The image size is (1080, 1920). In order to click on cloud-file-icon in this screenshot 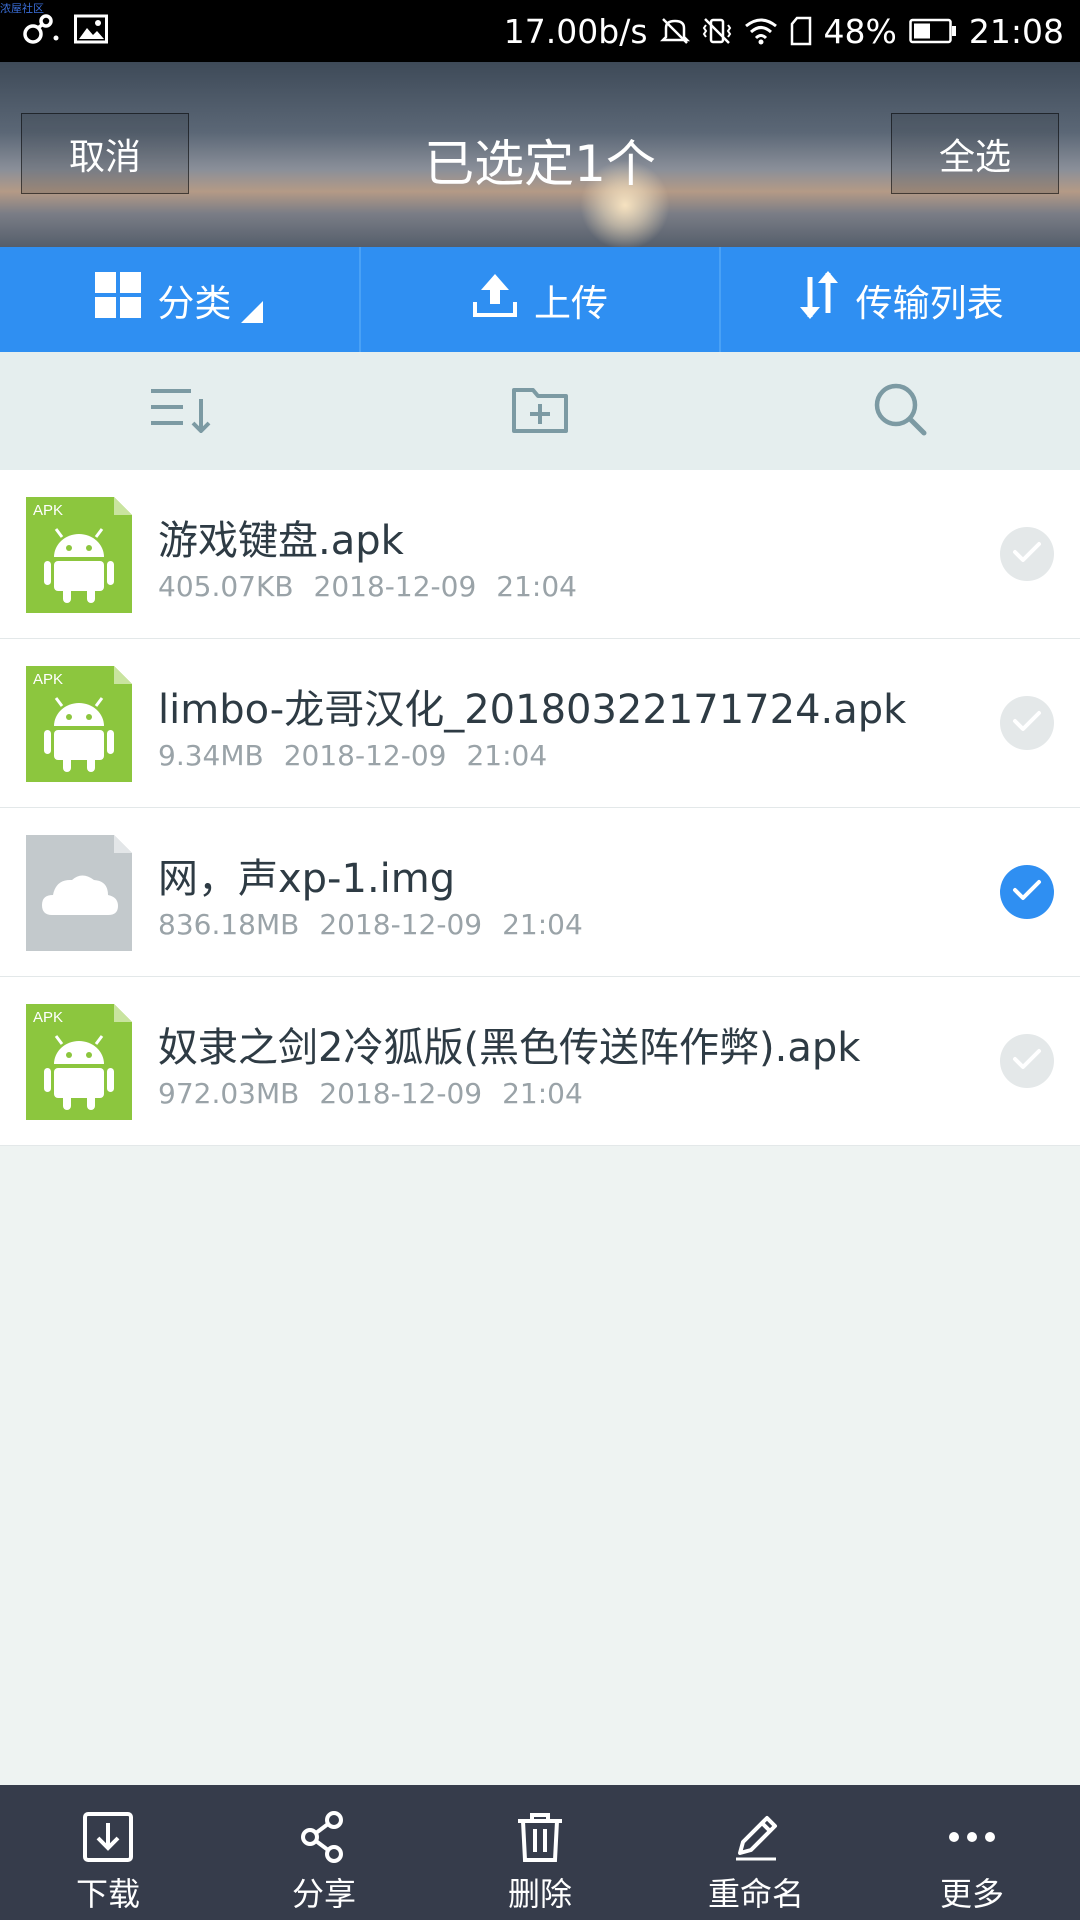, I will do `click(79, 893)`.